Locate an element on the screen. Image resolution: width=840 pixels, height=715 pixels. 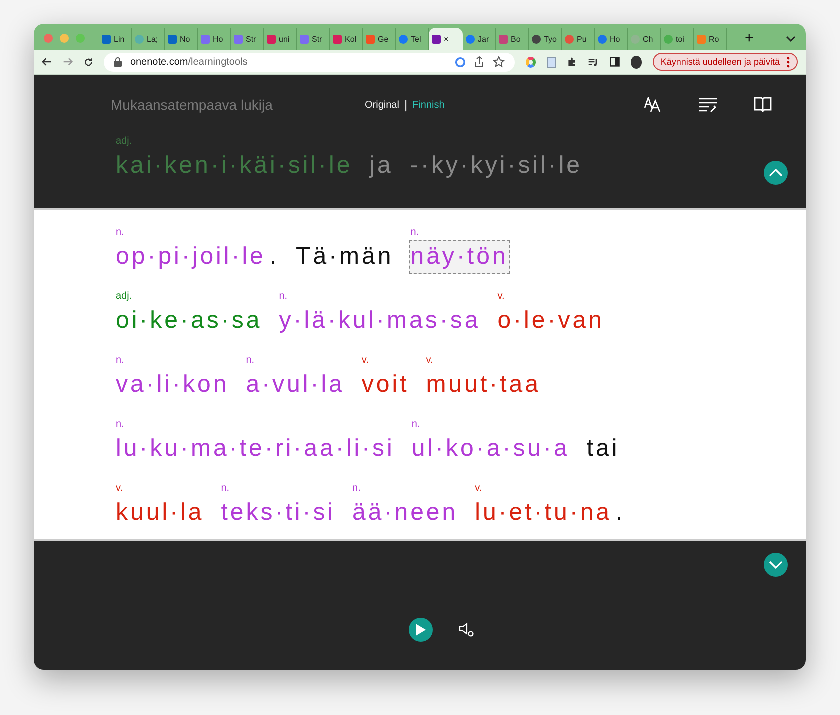
star-icon is located at coordinates (498, 62).